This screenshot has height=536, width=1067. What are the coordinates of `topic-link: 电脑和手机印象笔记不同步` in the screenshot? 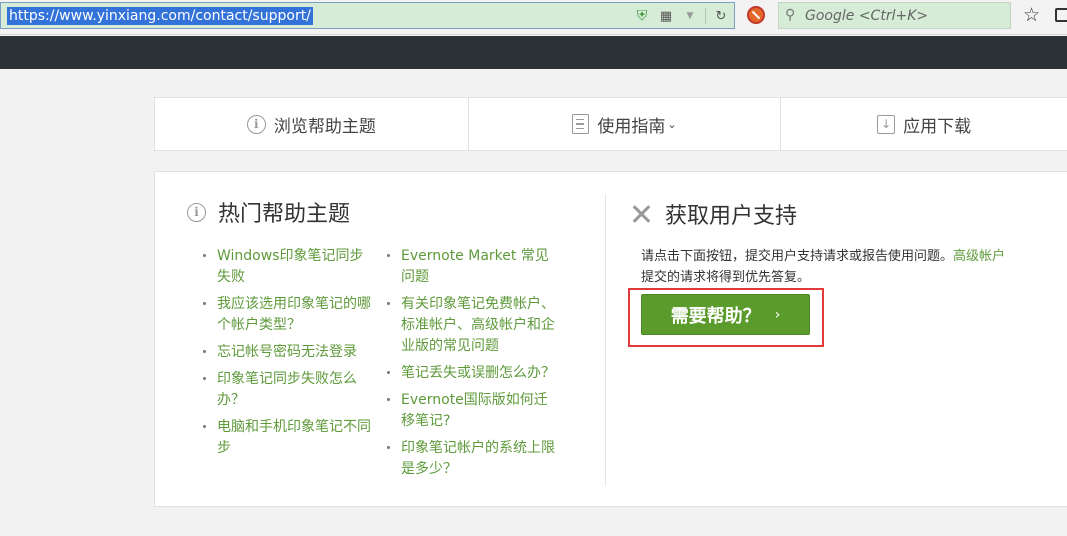 It's located at (286, 438).